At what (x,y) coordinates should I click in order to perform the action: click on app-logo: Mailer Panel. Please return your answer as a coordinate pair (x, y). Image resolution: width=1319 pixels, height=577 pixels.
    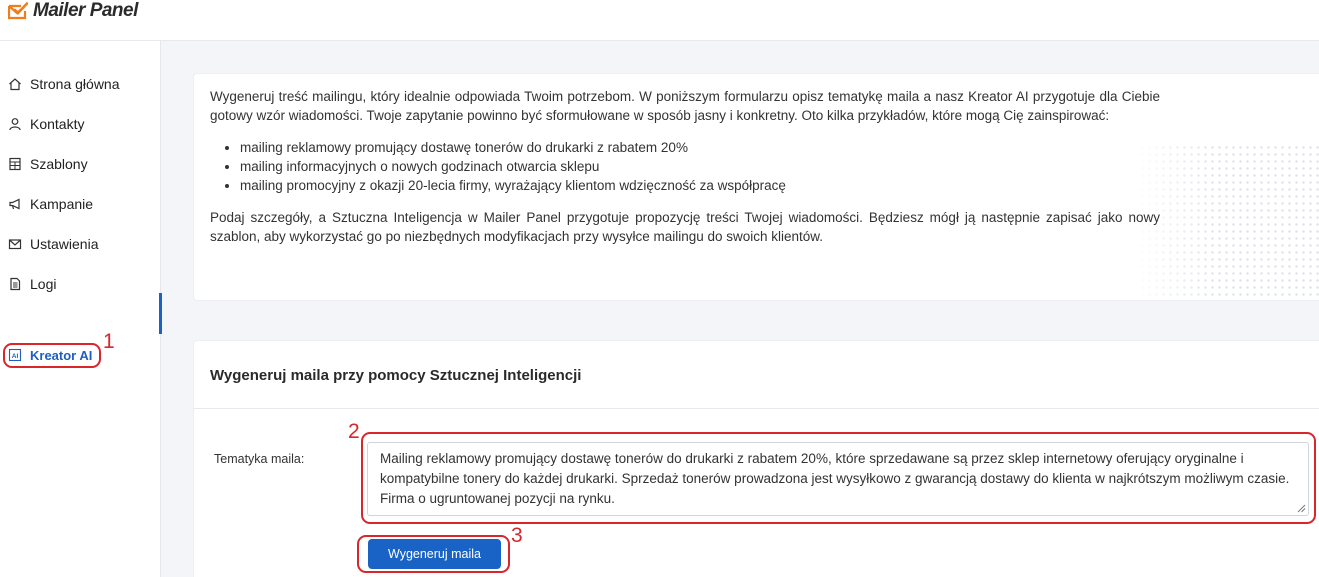
    Looking at the image, I should click on (73, 11).